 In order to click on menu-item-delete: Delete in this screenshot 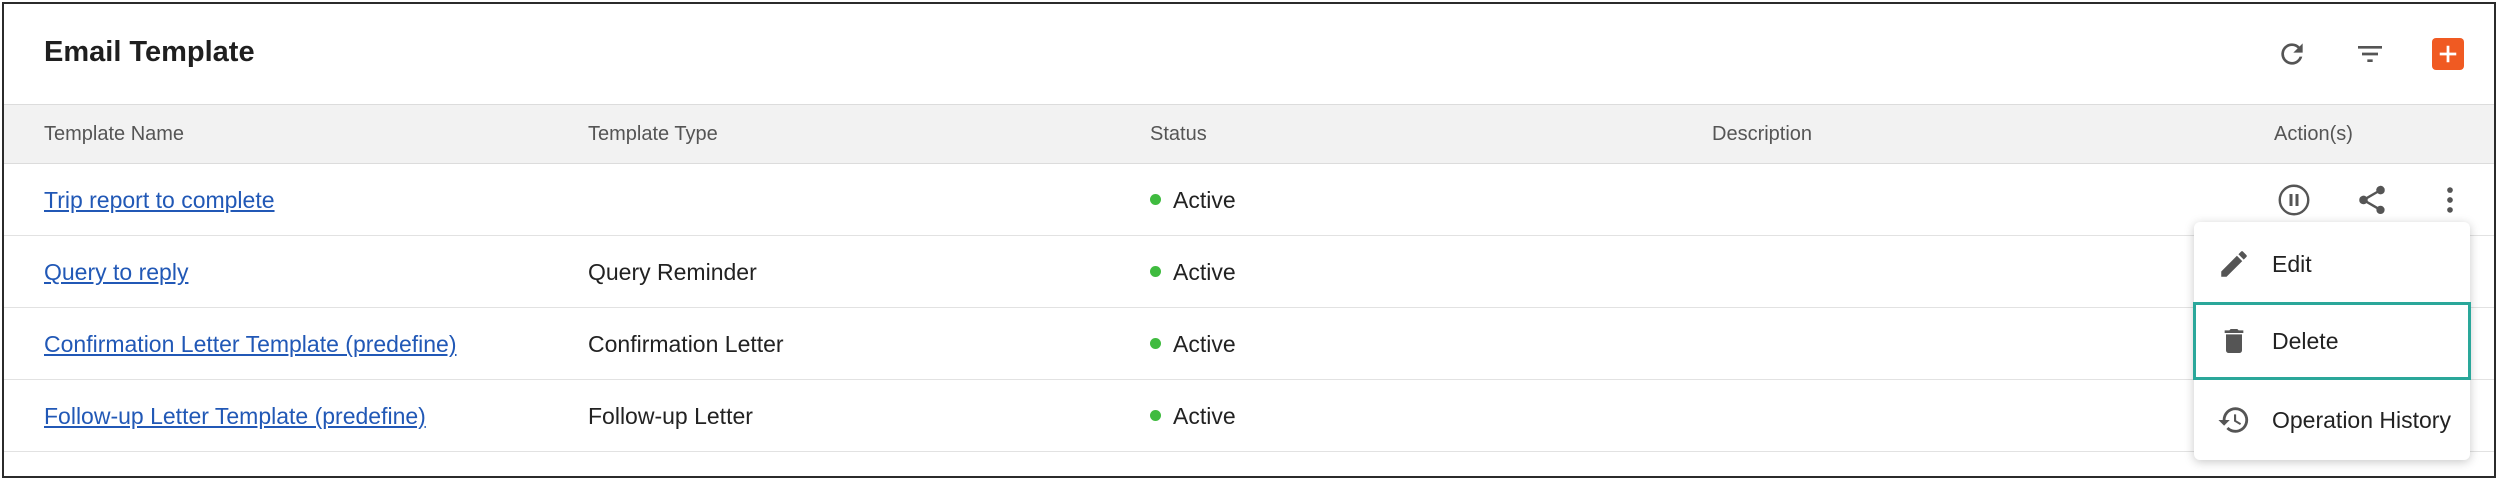, I will do `click(2332, 341)`.